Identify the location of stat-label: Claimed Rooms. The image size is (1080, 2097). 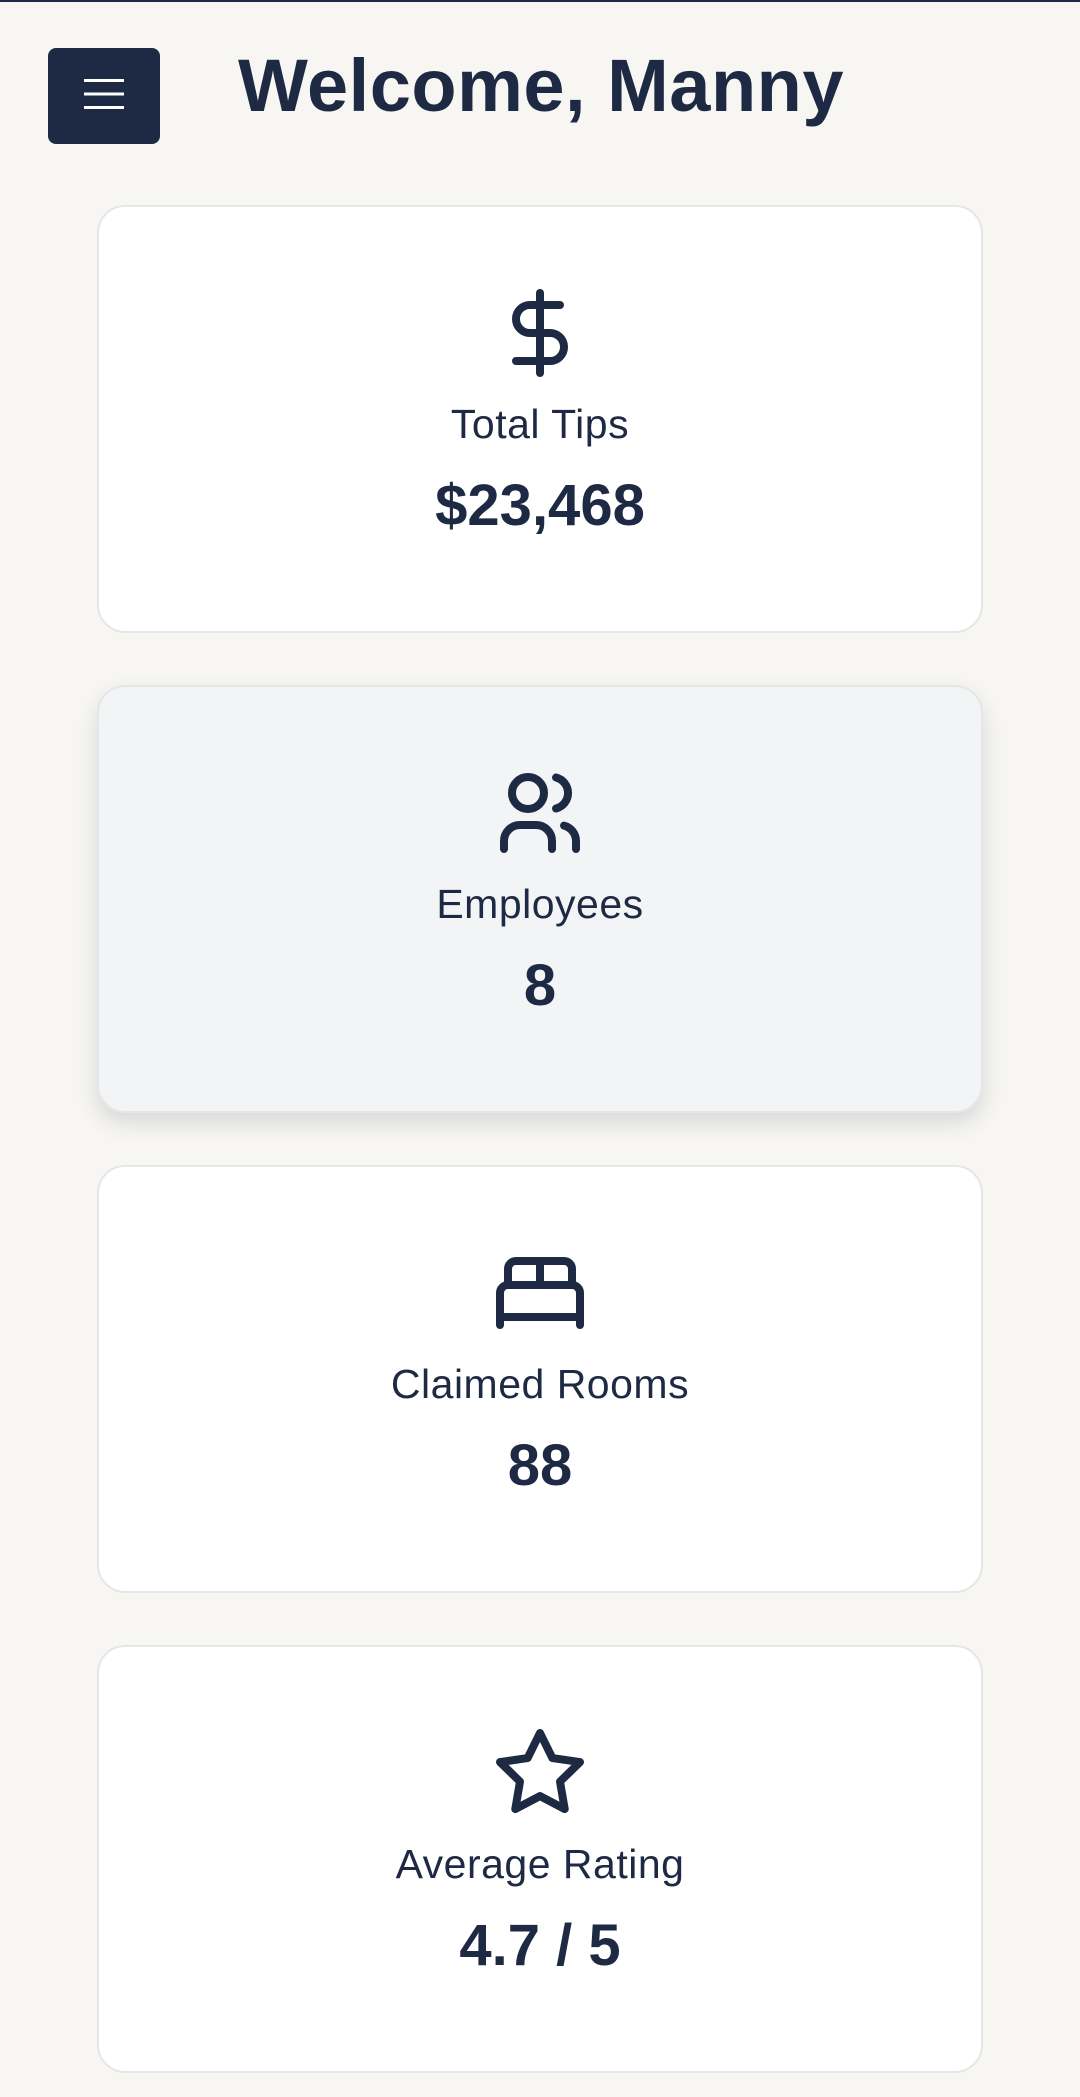
(540, 1384).